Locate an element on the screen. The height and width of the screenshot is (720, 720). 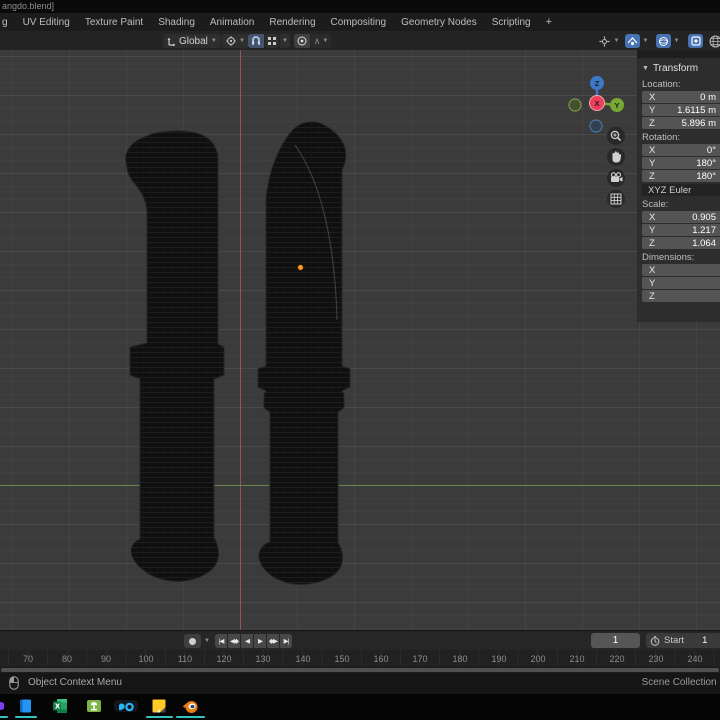
gizmo-dropdown-caret: ▼ is located at coordinates (616, 41).